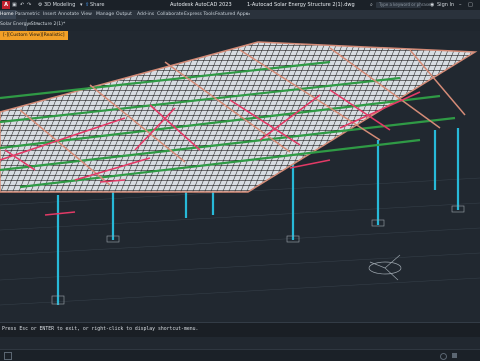  Describe the element at coordinates (86, 14) in the screenshot. I see `ribbon-tab-view: View` at that location.